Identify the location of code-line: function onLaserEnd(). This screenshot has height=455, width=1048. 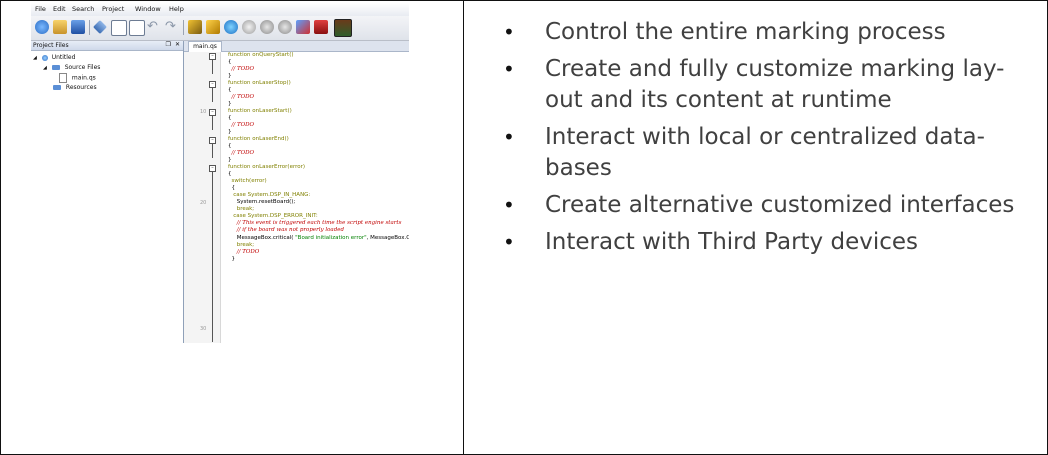
(258, 139).